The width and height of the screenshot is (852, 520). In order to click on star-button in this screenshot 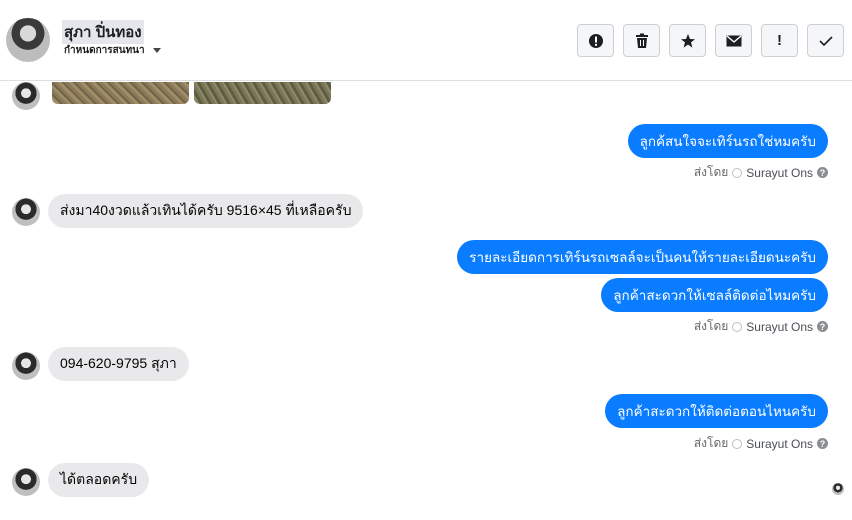, I will do `click(687, 40)`.